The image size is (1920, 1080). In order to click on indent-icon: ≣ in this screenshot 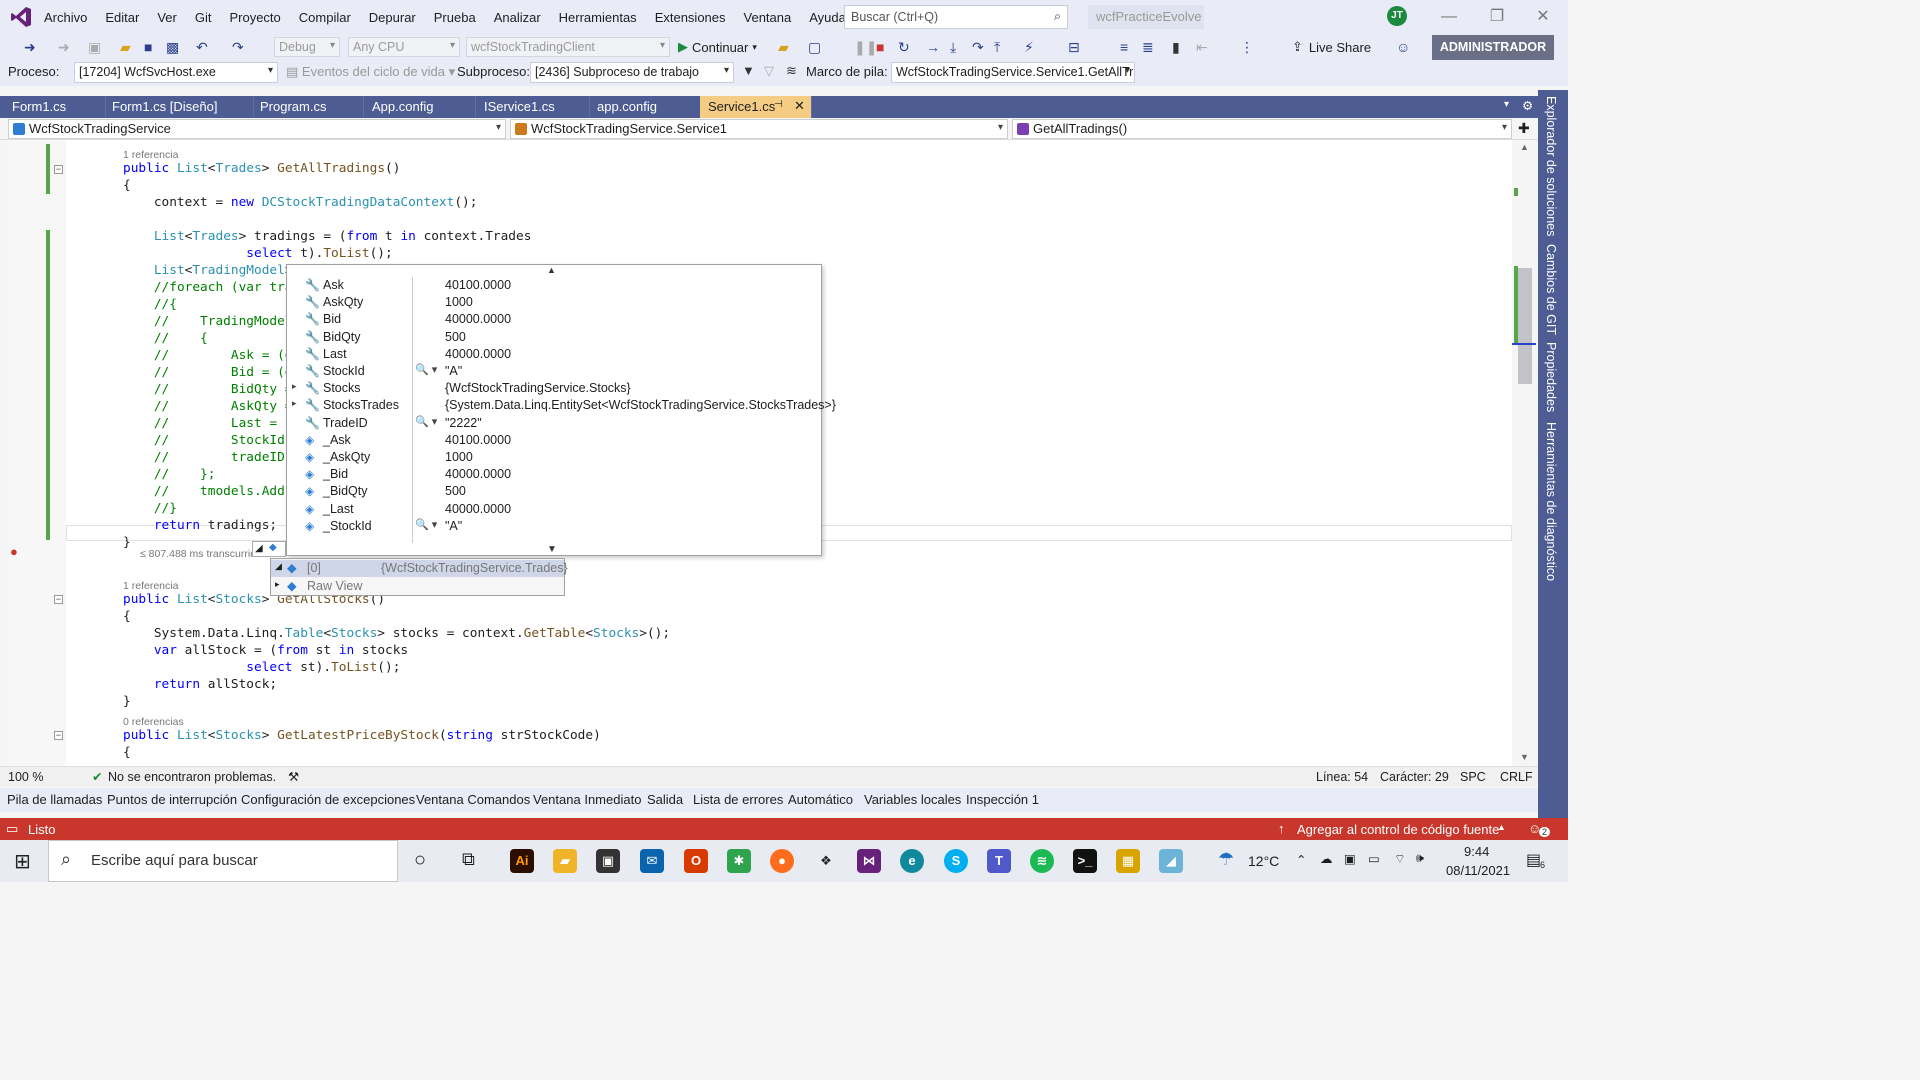, I will do `click(1148, 47)`.